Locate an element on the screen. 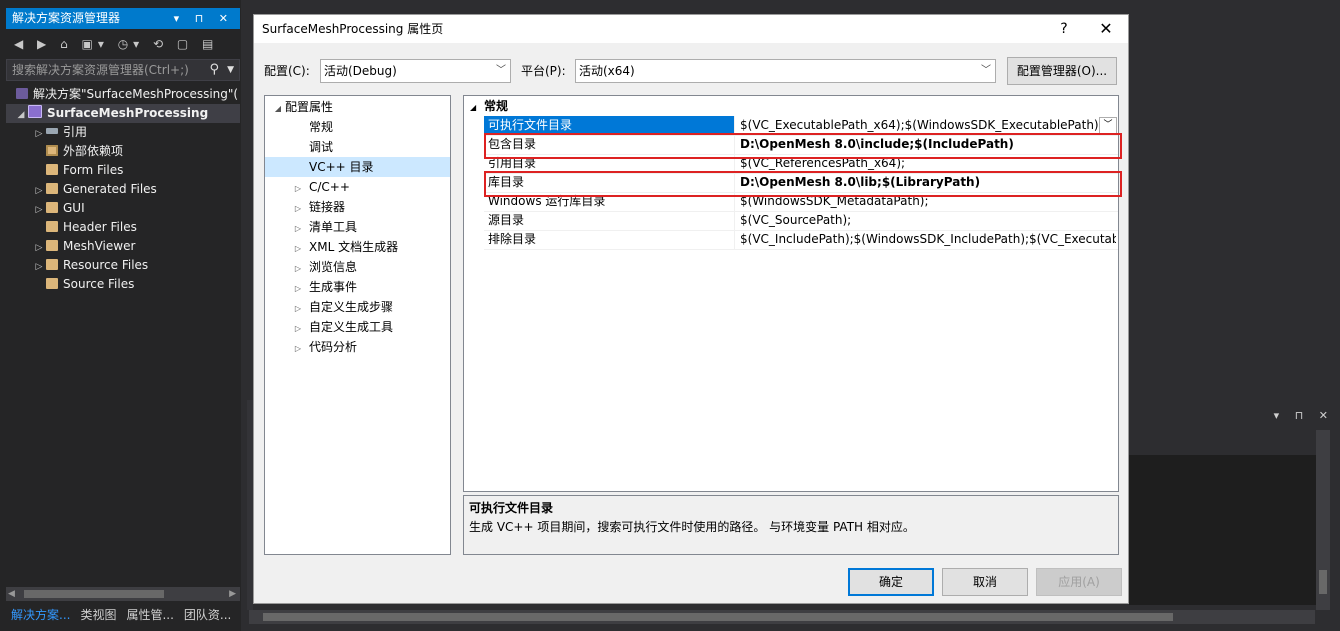  chevron-down-icon: ▼ is located at coordinates (230, 70).